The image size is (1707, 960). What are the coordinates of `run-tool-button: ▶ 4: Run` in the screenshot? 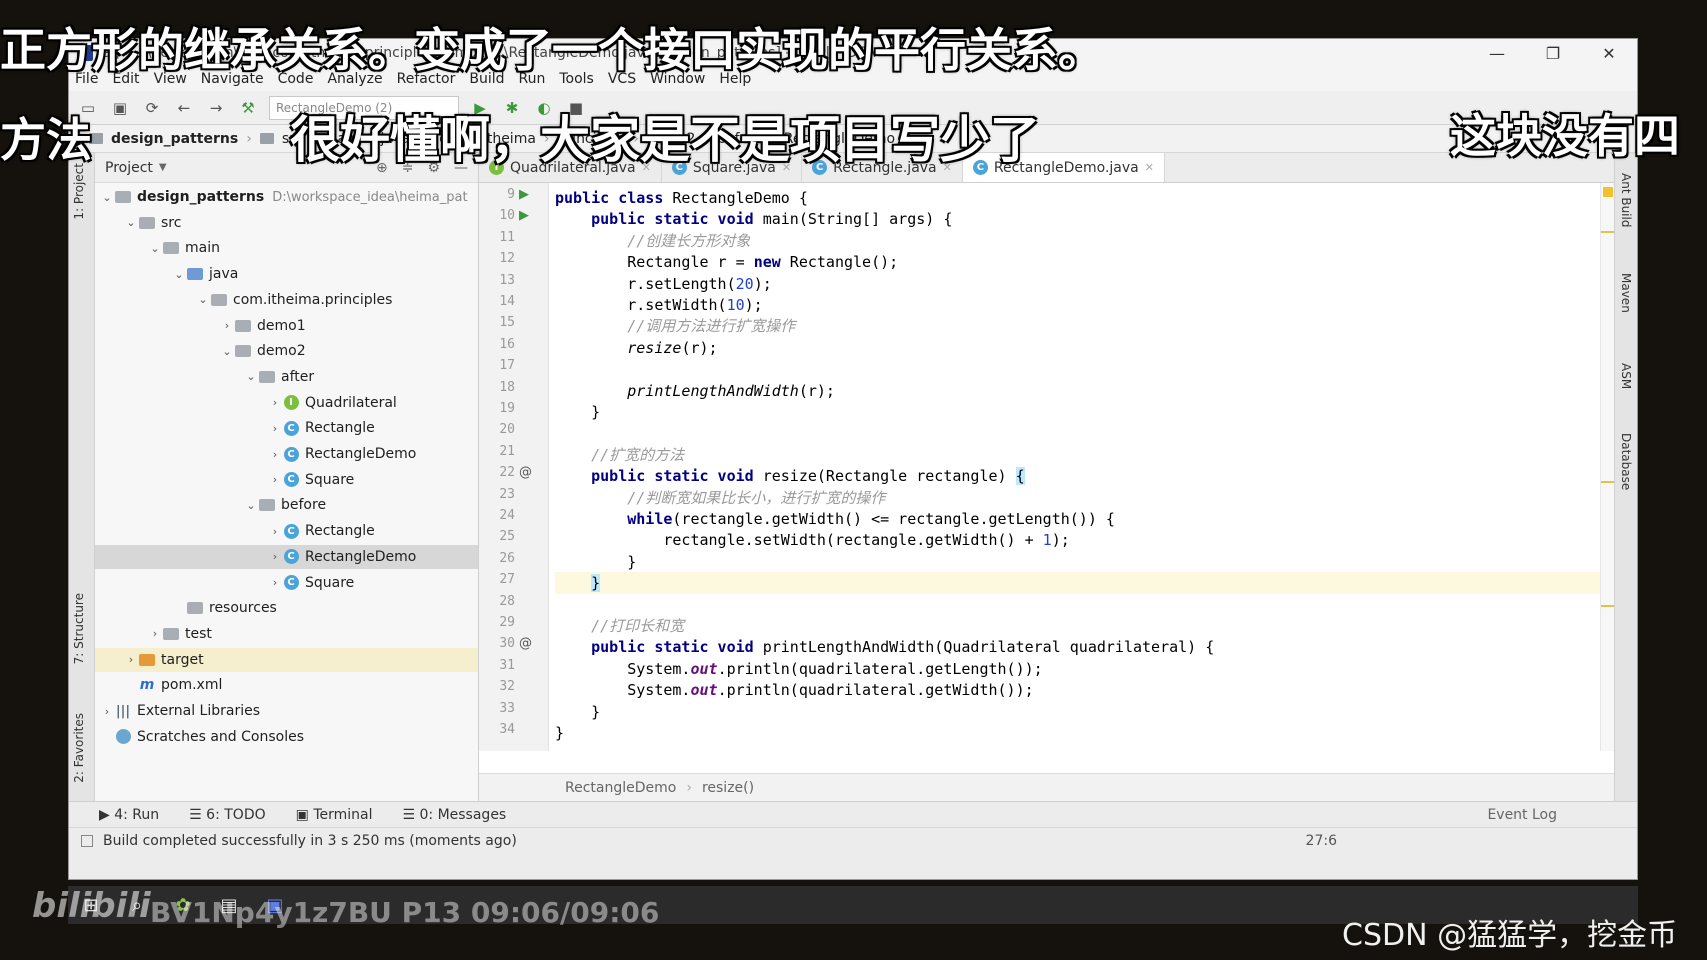 It's located at (129, 815).